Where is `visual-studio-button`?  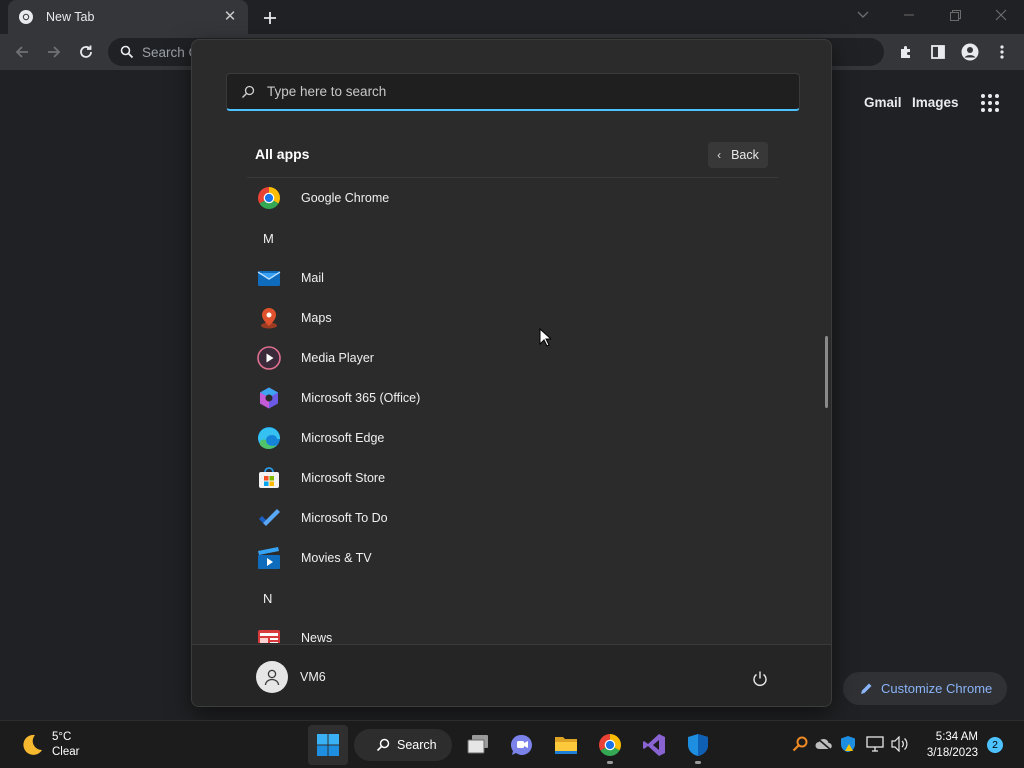 visual-studio-button is located at coordinates (654, 745).